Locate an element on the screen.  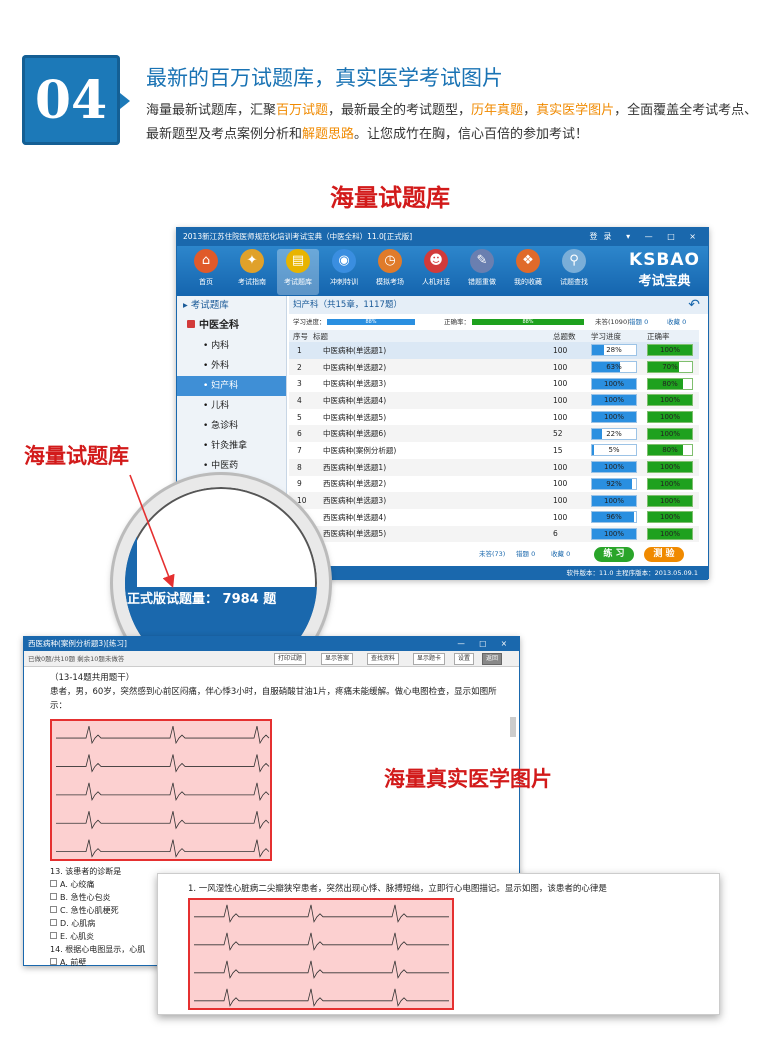
option-label: B. 急性心包炎 is located at coordinates (85, 897).